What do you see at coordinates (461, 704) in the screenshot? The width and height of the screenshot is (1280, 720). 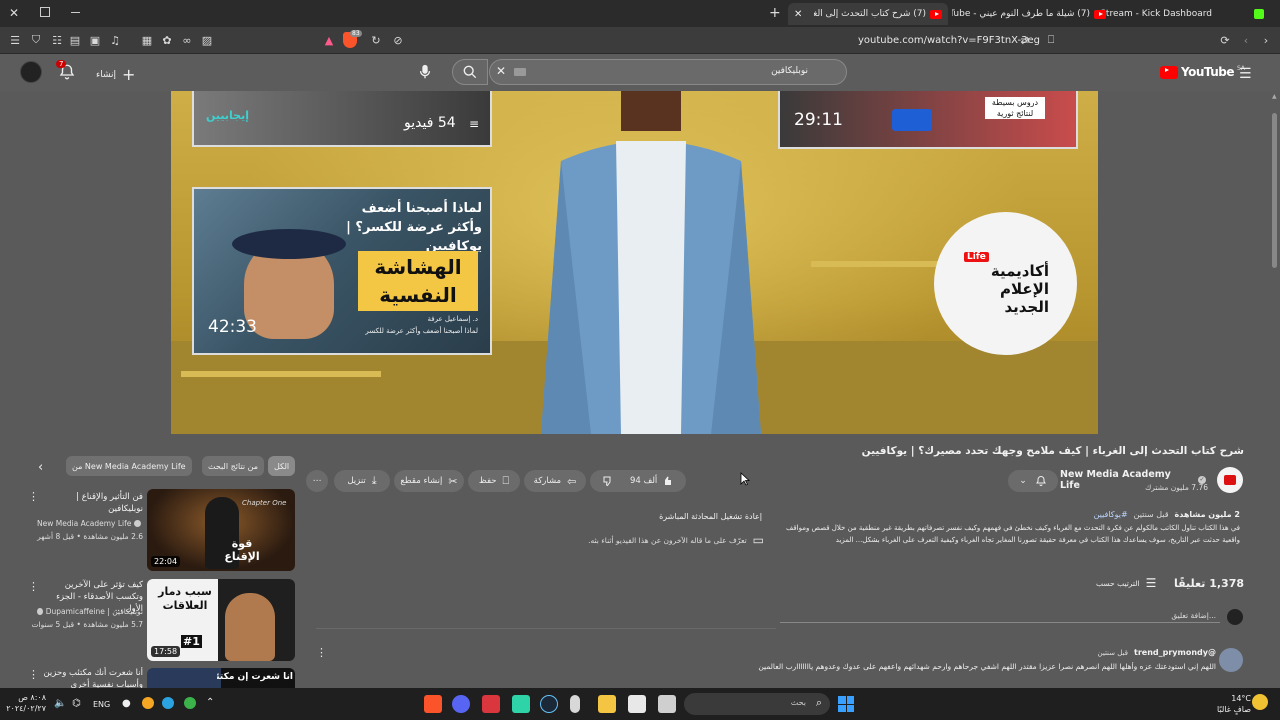 I see `discord-icon` at bounding box center [461, 704].